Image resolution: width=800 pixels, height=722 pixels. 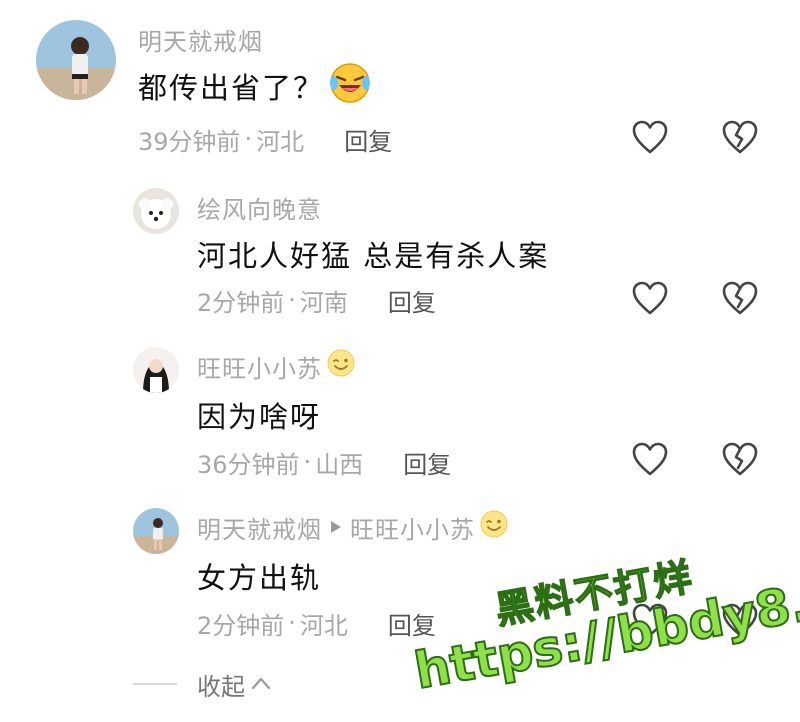 I want to click on comment-text-content: 因为啥呀, so click(x=259, y=417).